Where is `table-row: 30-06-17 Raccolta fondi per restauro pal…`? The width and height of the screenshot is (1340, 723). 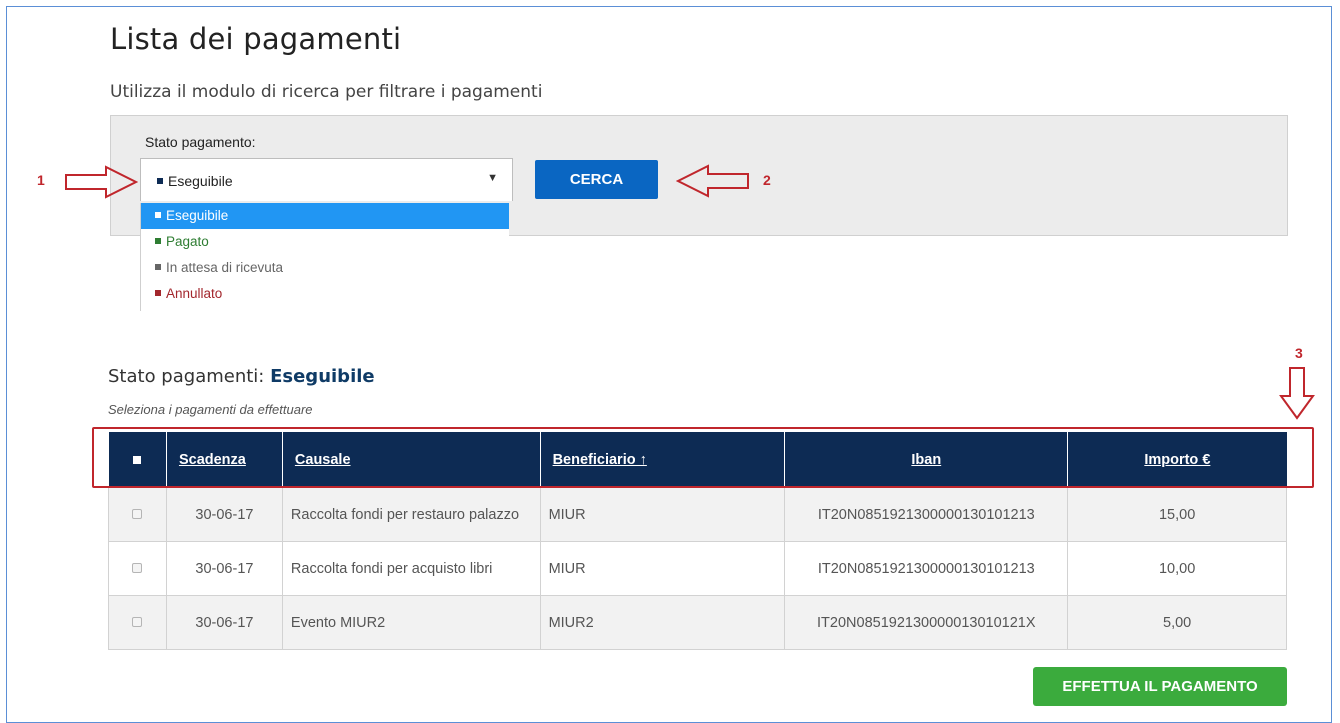
table-row: 30-06-17 Raccolta fondi per restauro pal… is located at coordinates (697, 514).